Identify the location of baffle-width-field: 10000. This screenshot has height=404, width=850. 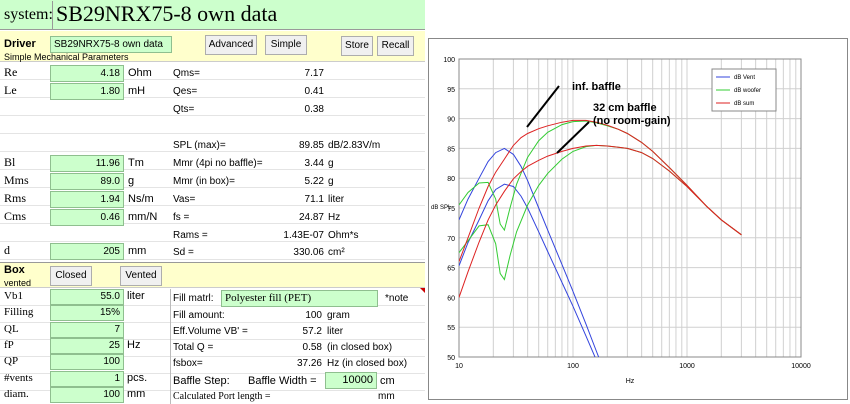
(351, 380).